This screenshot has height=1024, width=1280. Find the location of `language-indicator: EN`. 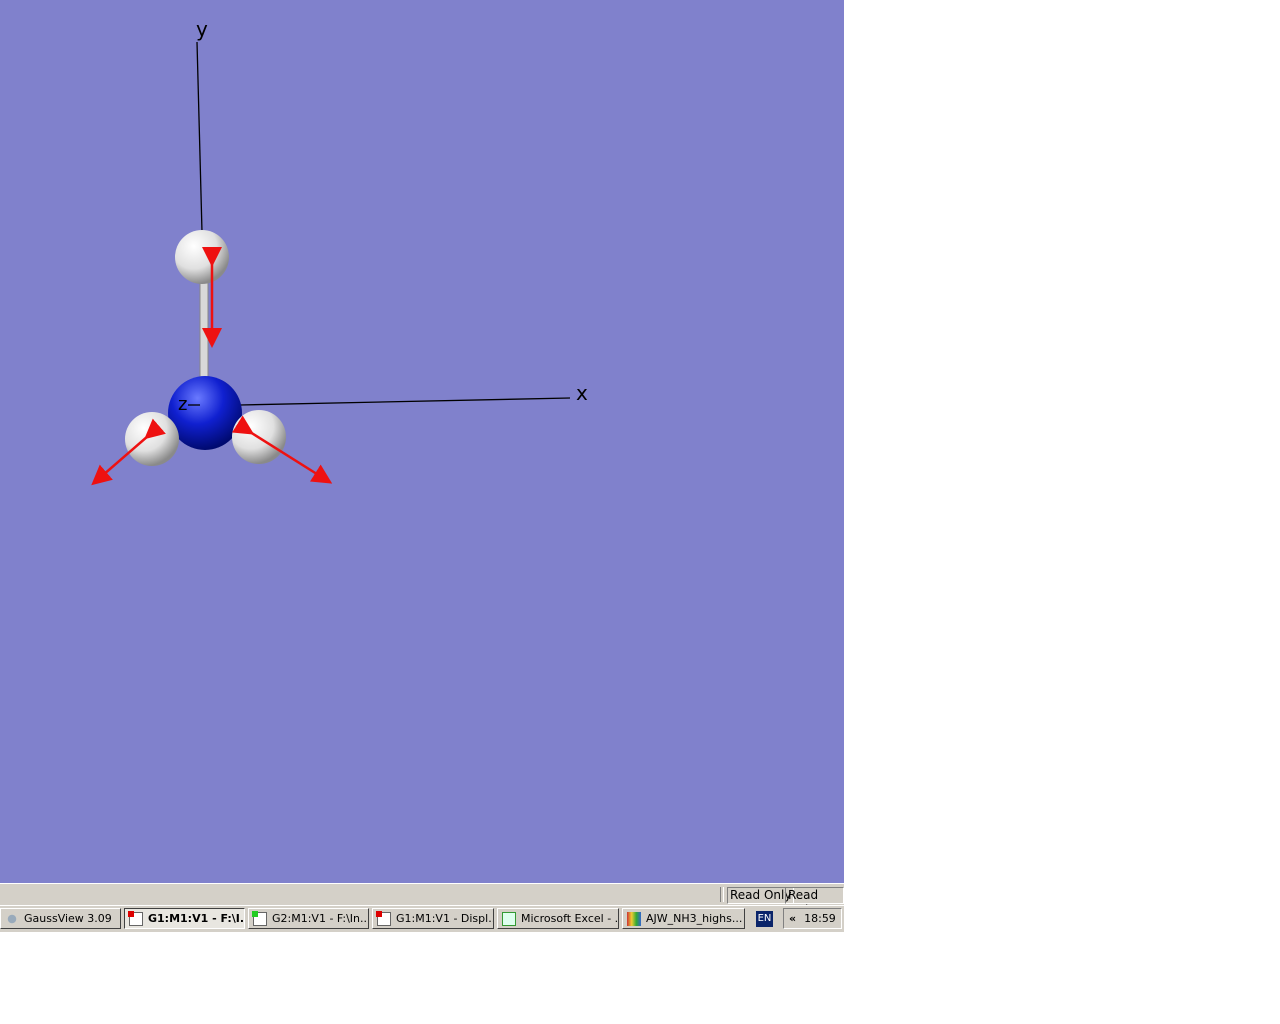

language-indicator: EN is located at coordinates (764, 919).